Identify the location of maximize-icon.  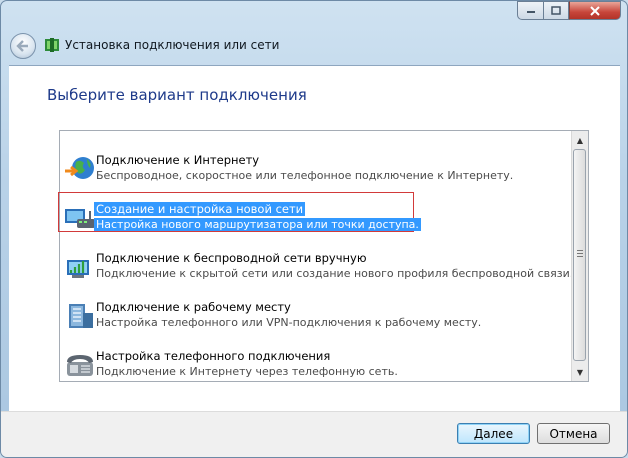
(556, 10).